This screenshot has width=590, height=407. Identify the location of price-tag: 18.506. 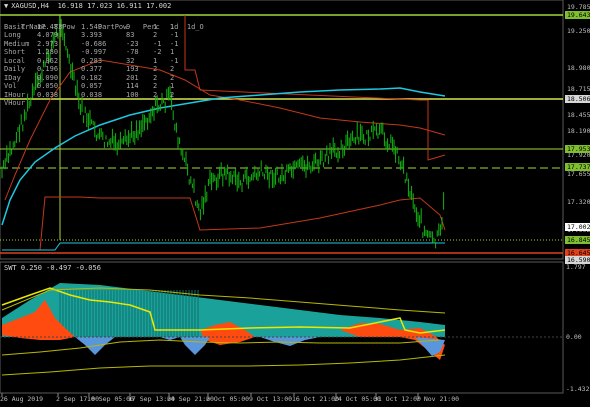
(577, 99).